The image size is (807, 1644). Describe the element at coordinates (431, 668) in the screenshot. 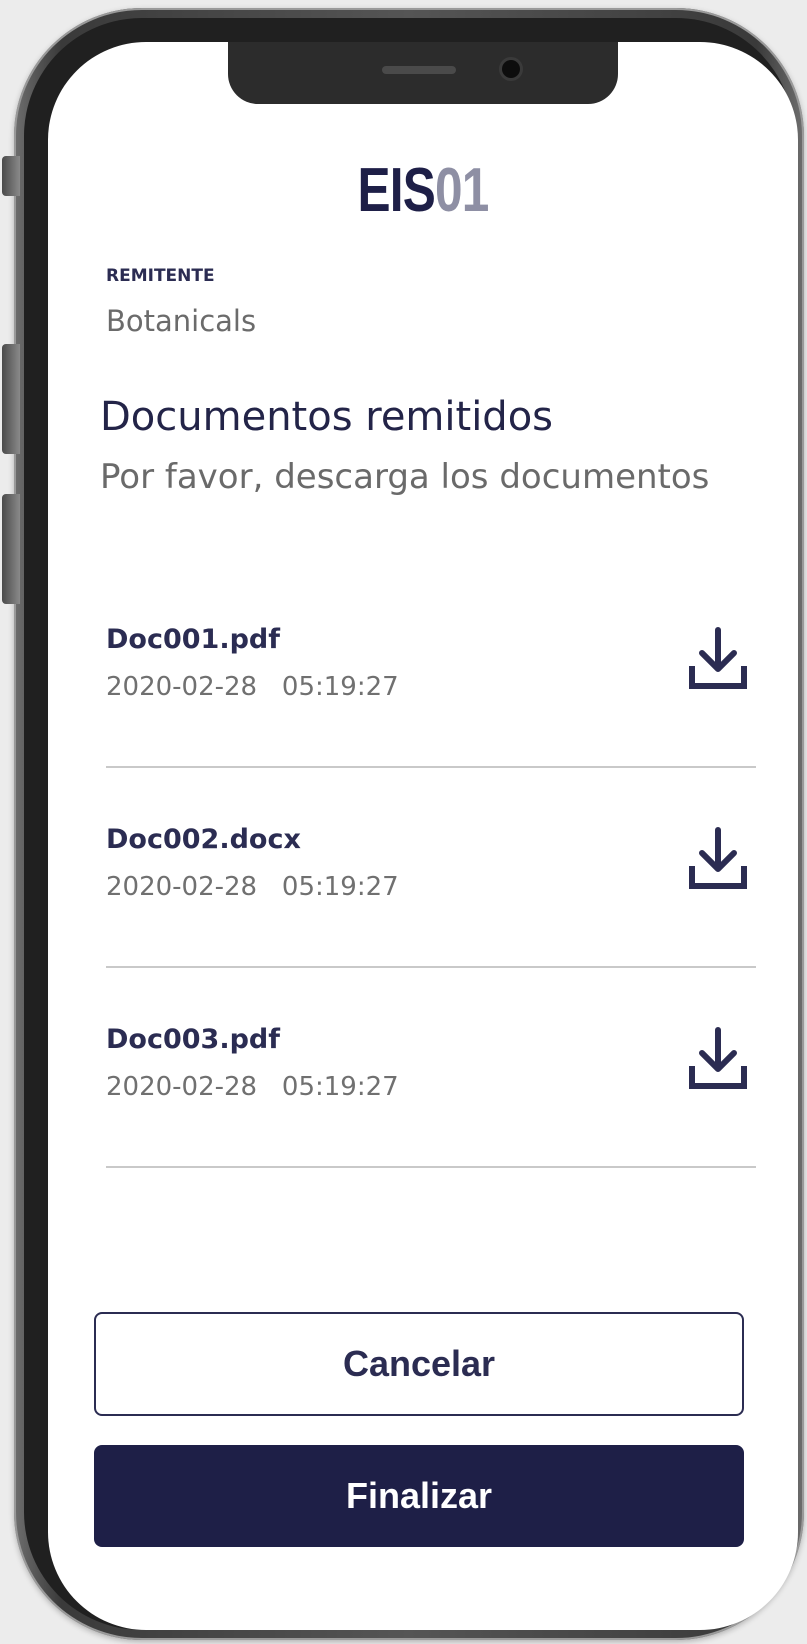

I see `document-item: Doc001.pdf 2020-02-28 05:19:27` at that location.